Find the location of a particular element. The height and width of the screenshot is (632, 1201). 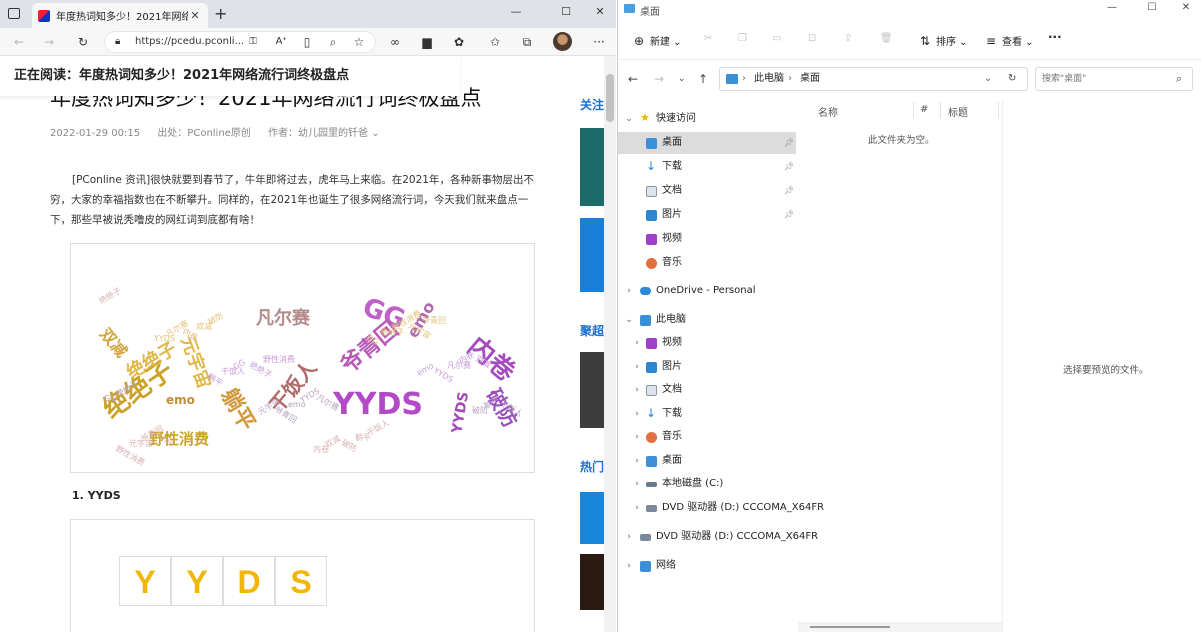

menu-dots-icon: ··· is located at coordinates (599, 42).